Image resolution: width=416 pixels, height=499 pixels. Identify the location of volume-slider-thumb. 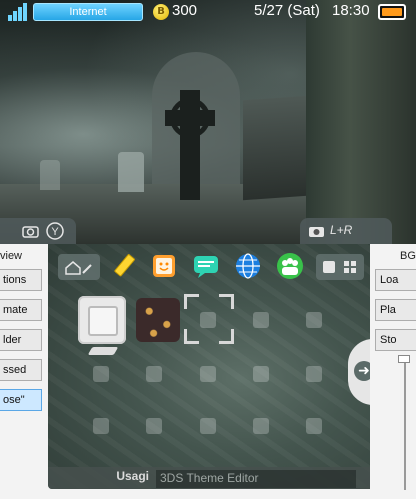
(404, 359).